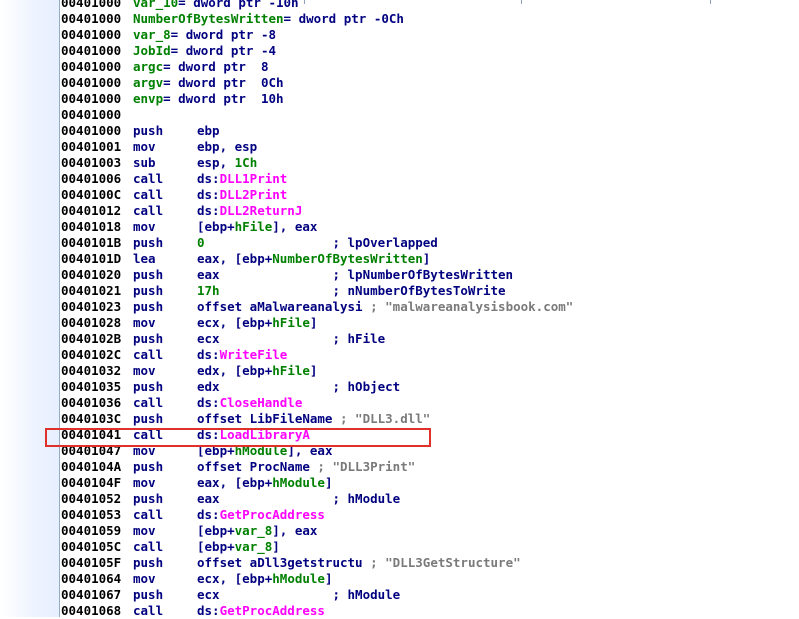 The width and height of the screenshot is (799, 619). Describe the element at coordinates (430, 195) in the screenshot. I see `listing-line: 0040100C call ds:DLL2Print` at that location.